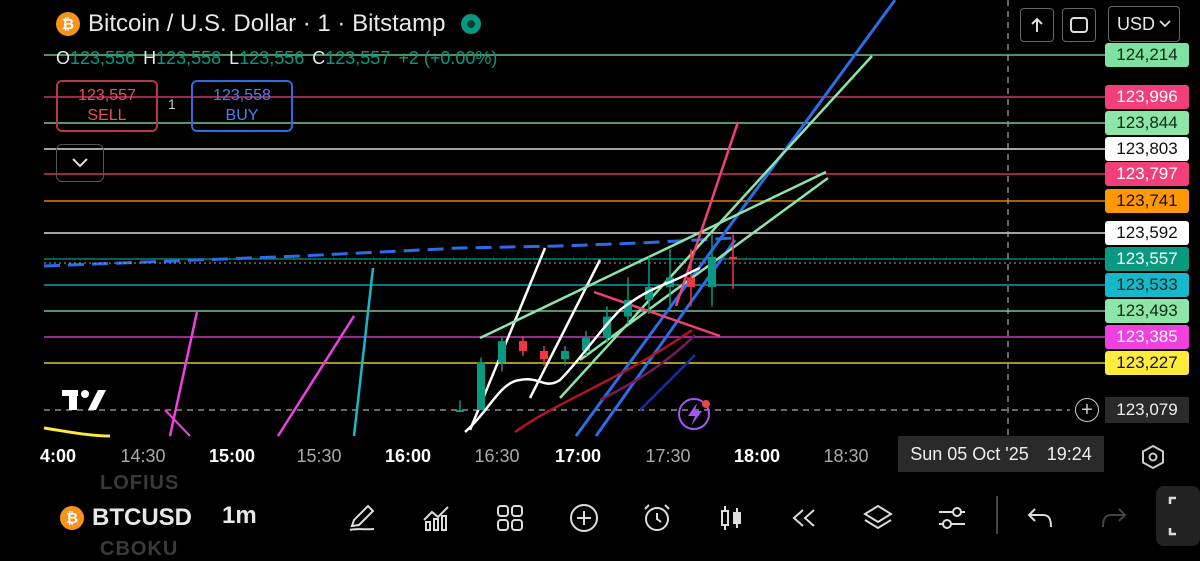 Image resolution: width=1200 pixels, height=561 pixels. What do you see at coordinates (804, 518) in the screenshot?
I see `replay-icon` at bounding box center [804, 518].